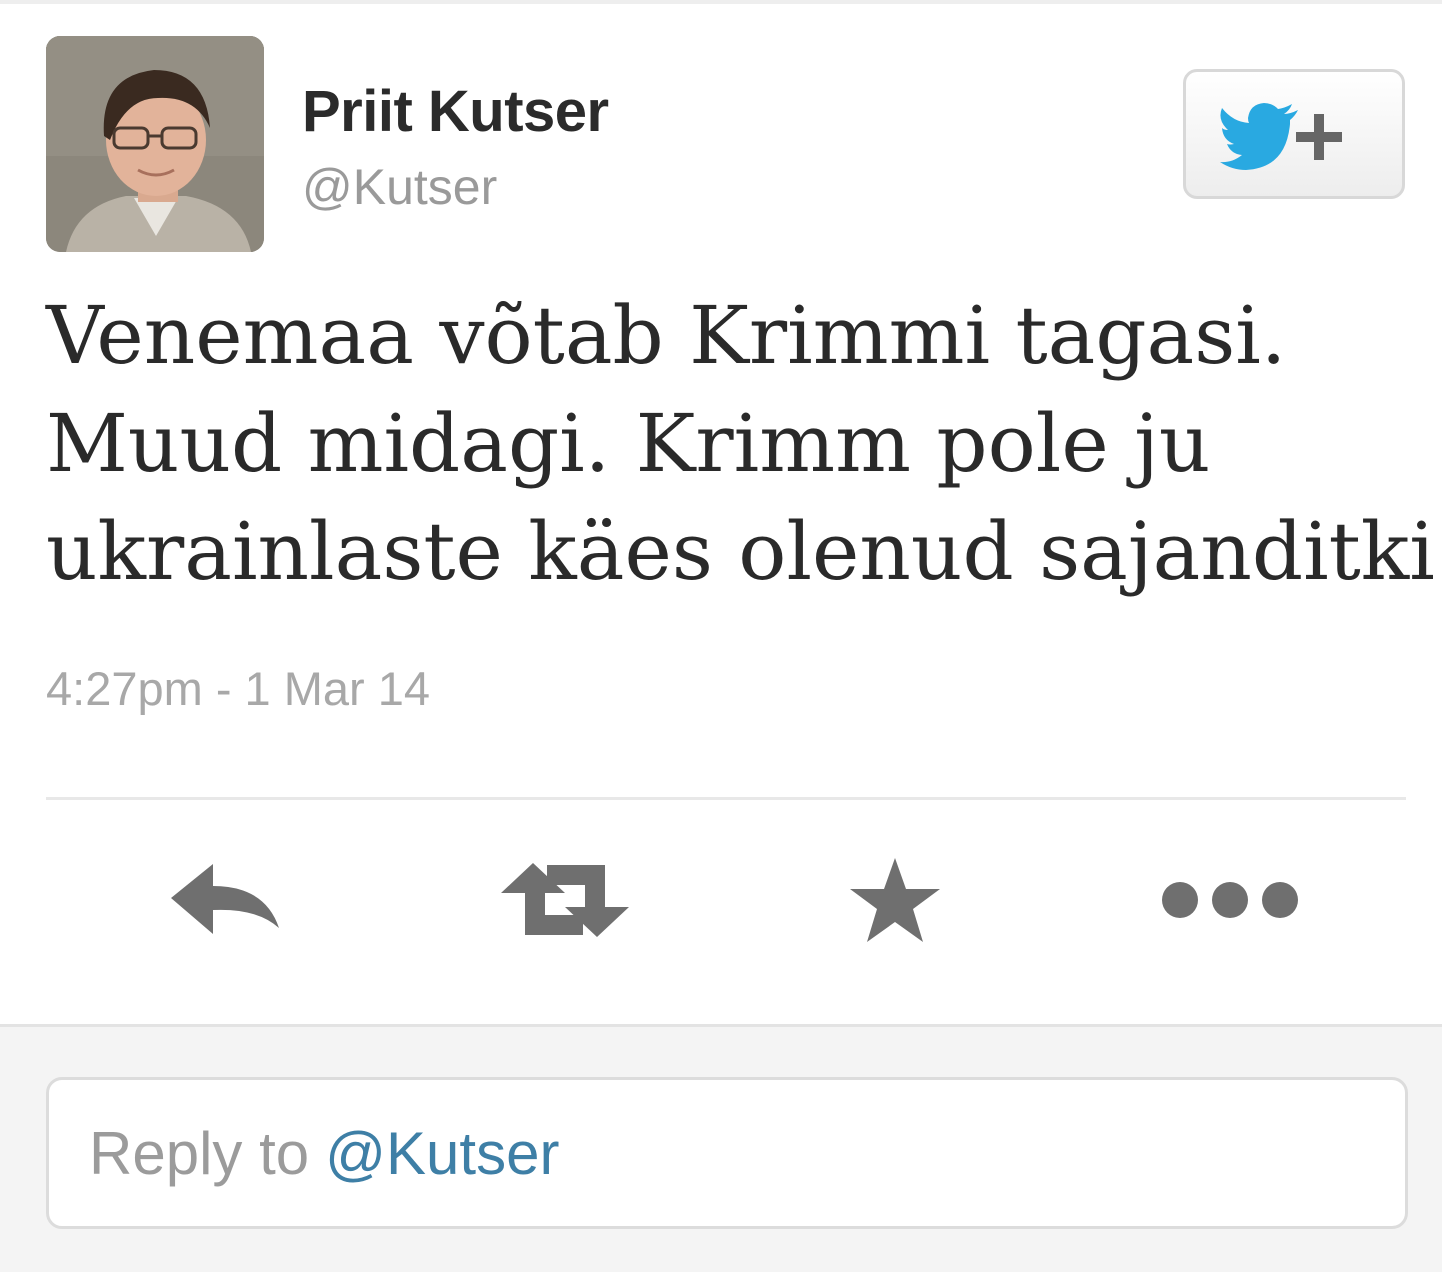  I want to click on favorite-button, so click(895, 900).